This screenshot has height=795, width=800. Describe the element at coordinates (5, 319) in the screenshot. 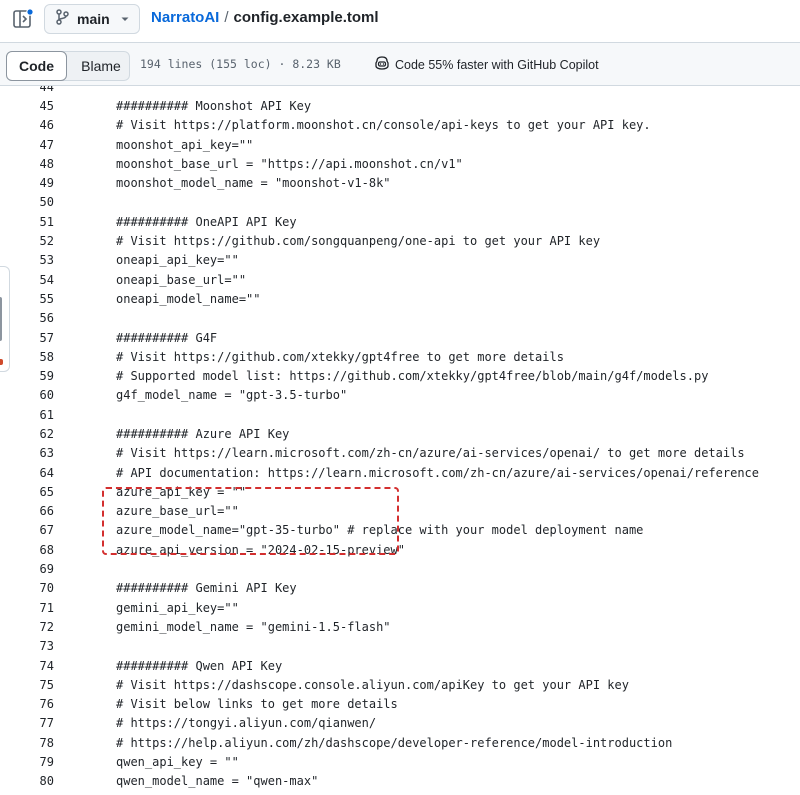

I see `side-panel-tab` at that location.